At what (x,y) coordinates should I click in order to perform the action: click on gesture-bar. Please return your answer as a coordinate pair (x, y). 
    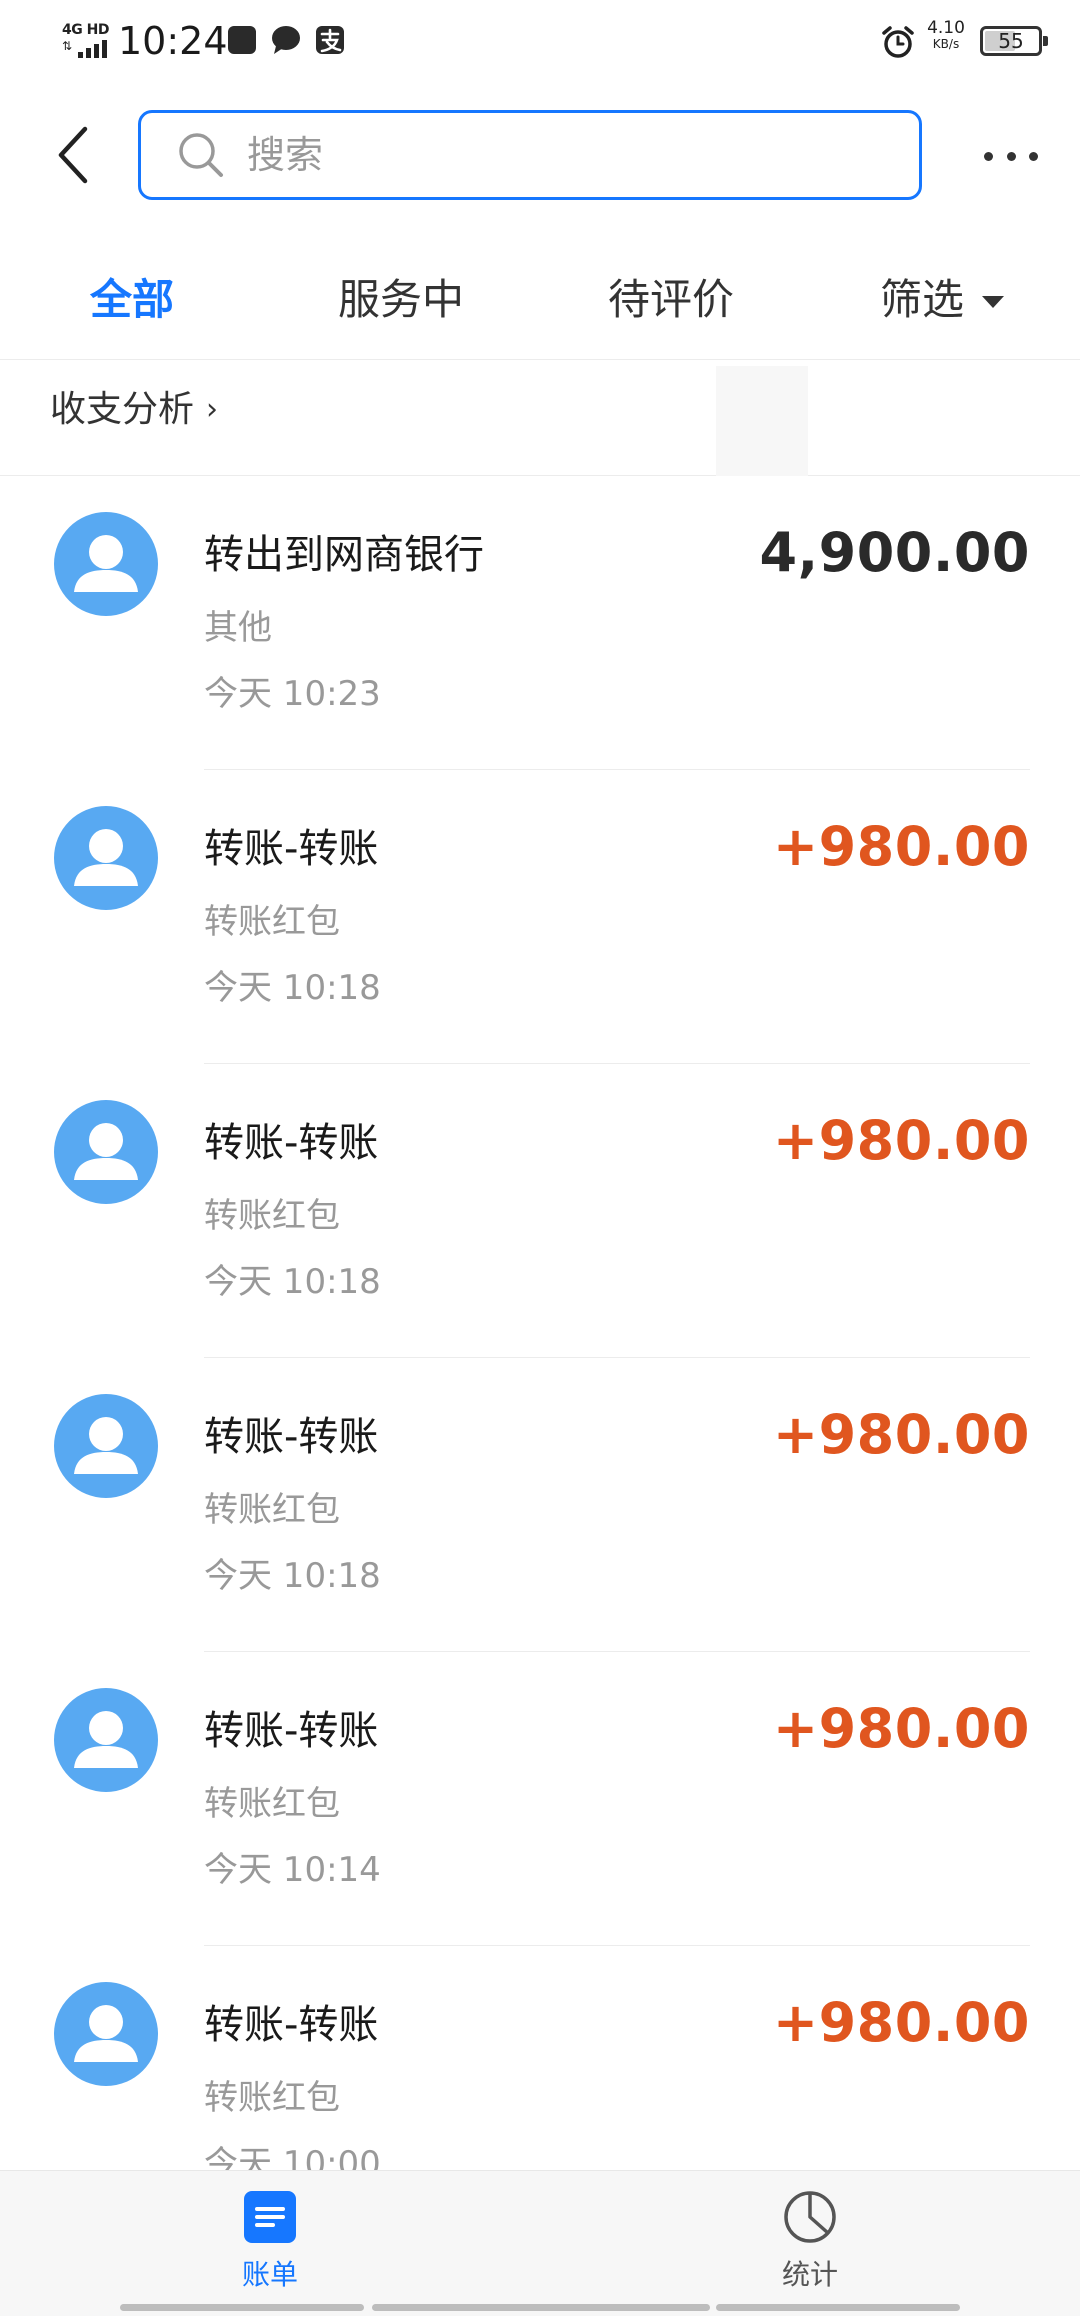
    Looking at the image, I should click on (540, 2308).